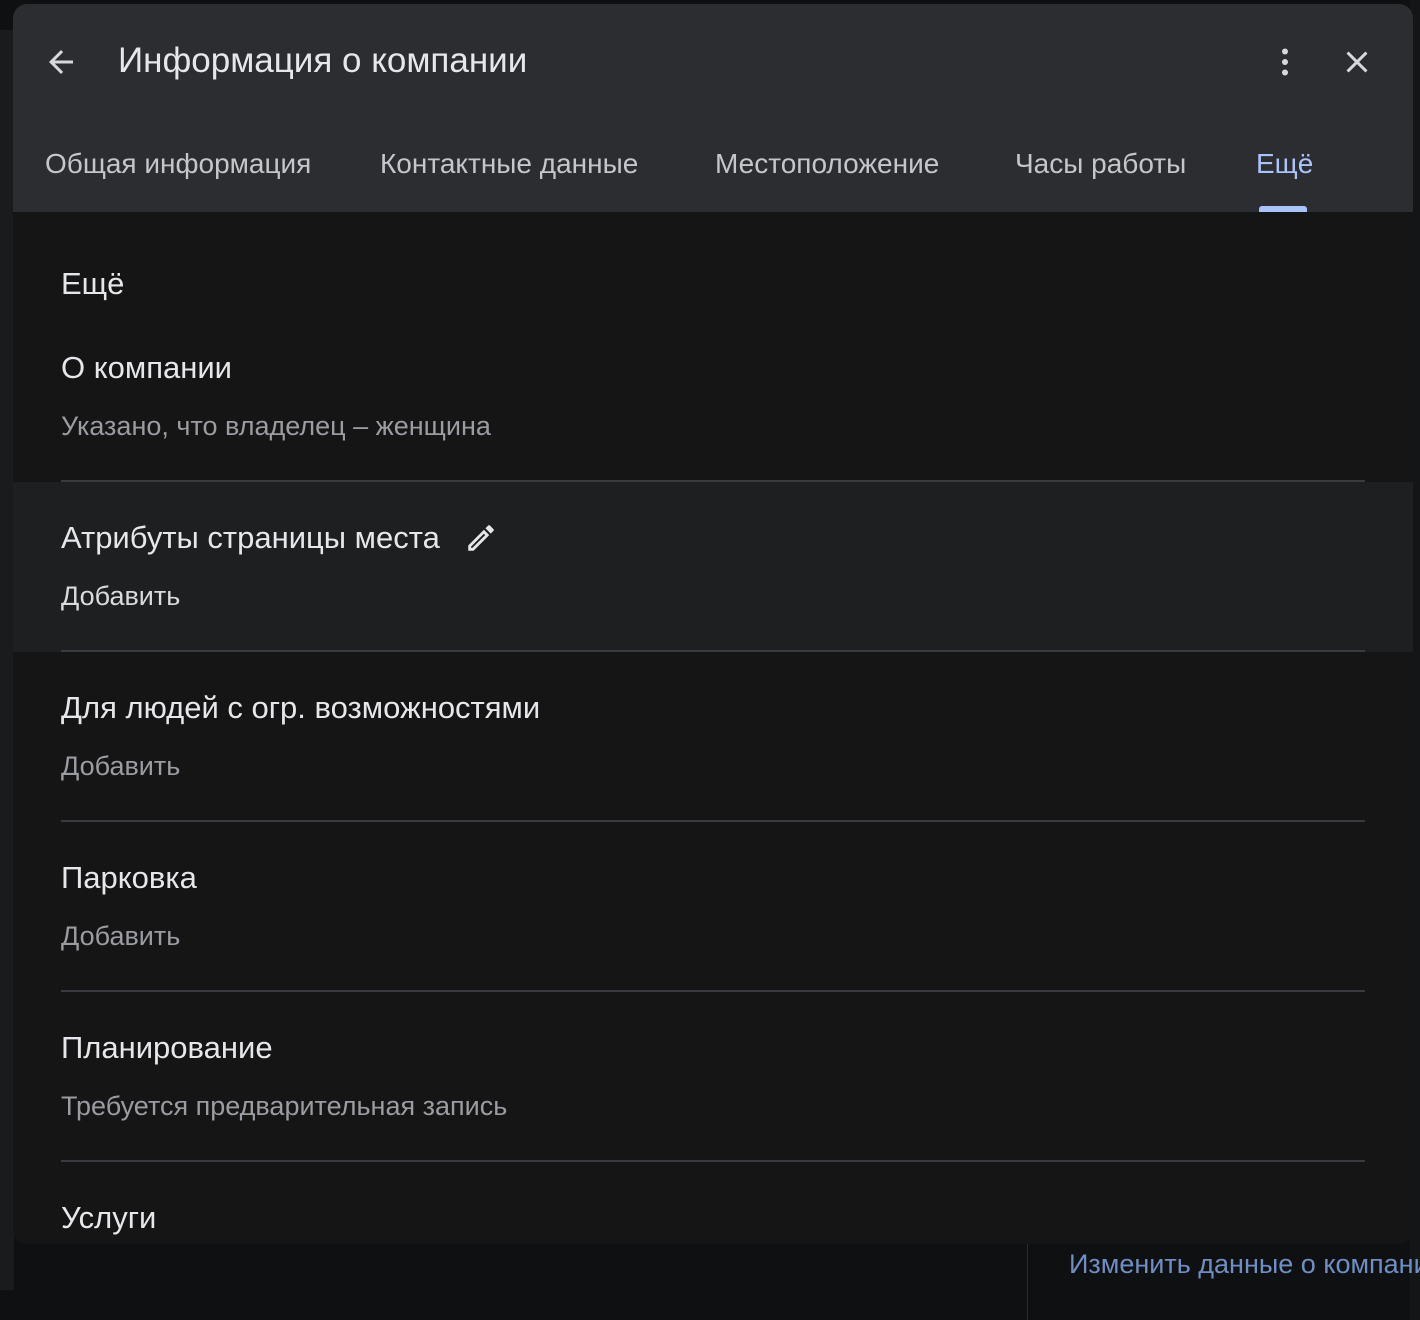  I want to click on row-title: Атрибуты страницы места, so click(250, 537).